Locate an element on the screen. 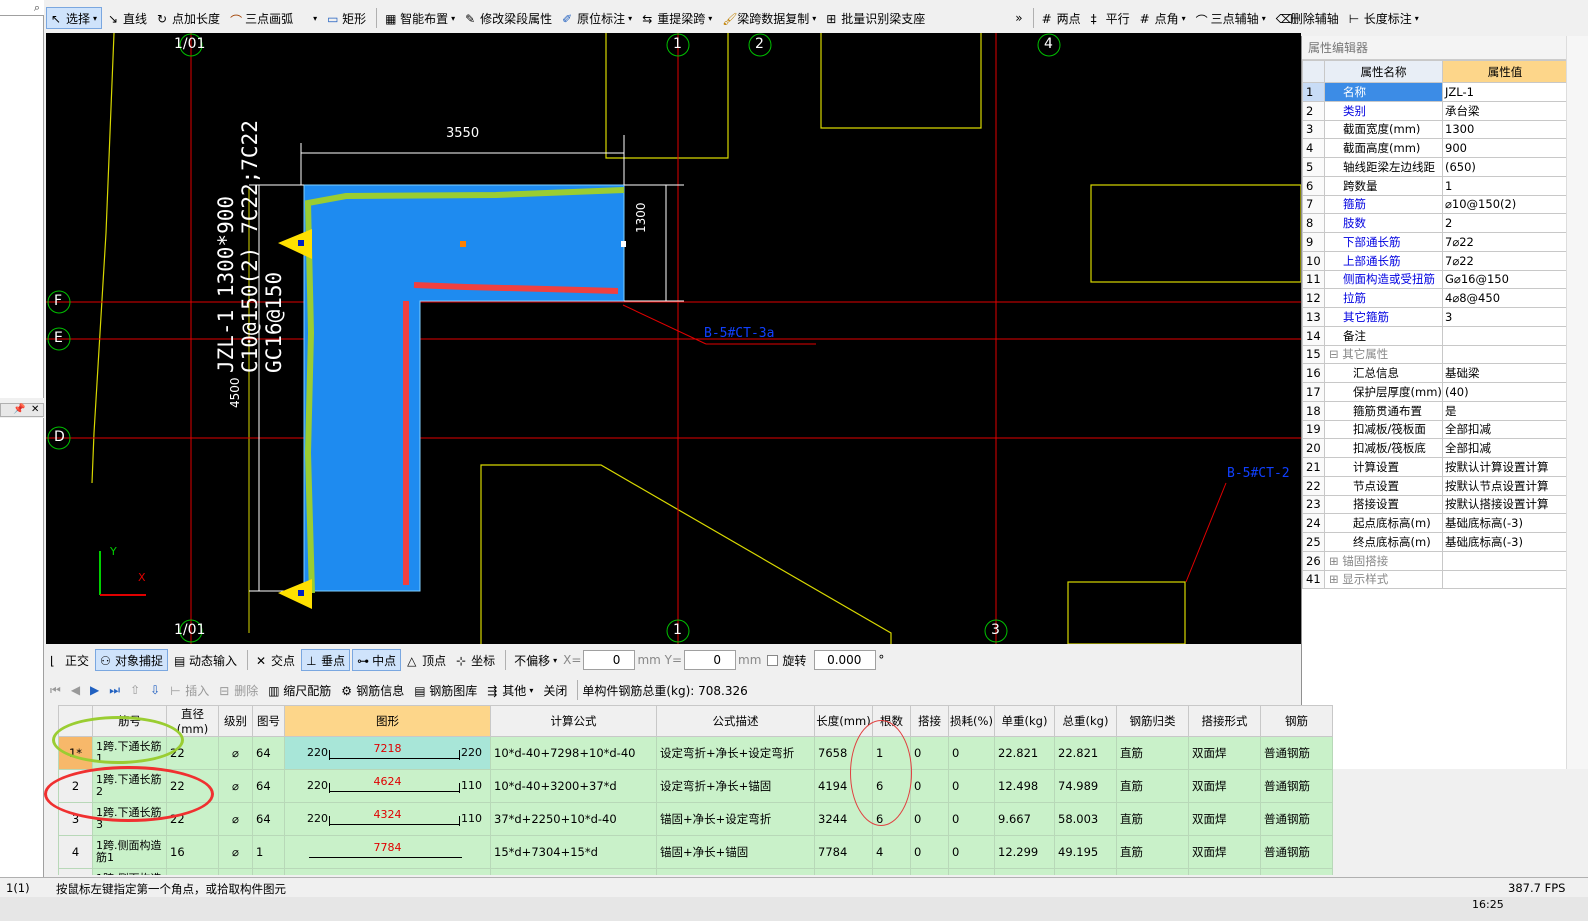 Image resolution: width=1588 pixels, height=921 pixels. point-length-button: ↻ 点加长度 is located at coordinates (188, 18).